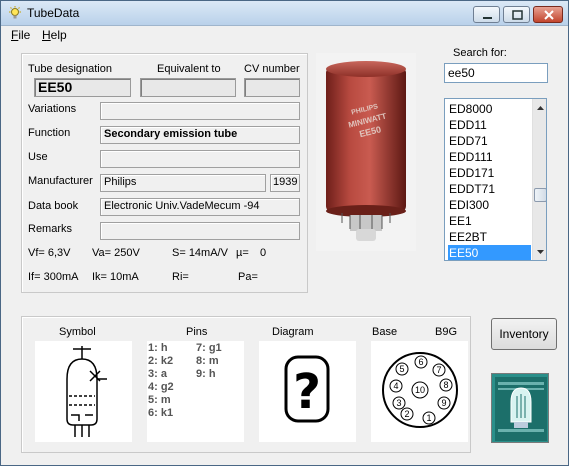  What do you see at coordinates (285, 183) in the screenshot?
I see `year-field: 1939` at bounding box center [285, 183].